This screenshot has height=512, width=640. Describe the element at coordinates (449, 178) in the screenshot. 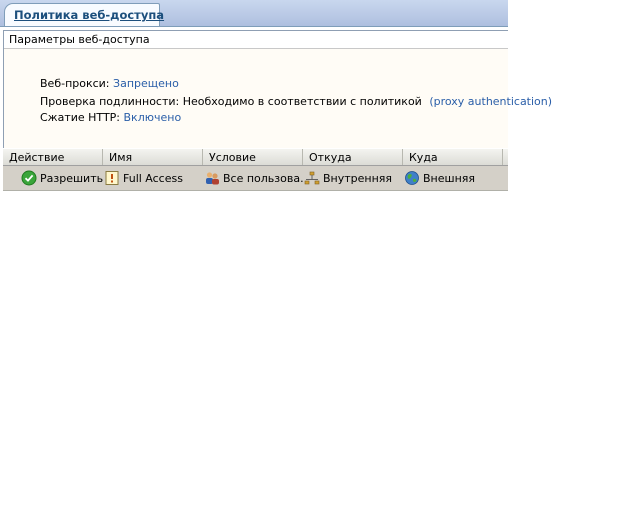

I see `destination-text: Внешняя` at that location.